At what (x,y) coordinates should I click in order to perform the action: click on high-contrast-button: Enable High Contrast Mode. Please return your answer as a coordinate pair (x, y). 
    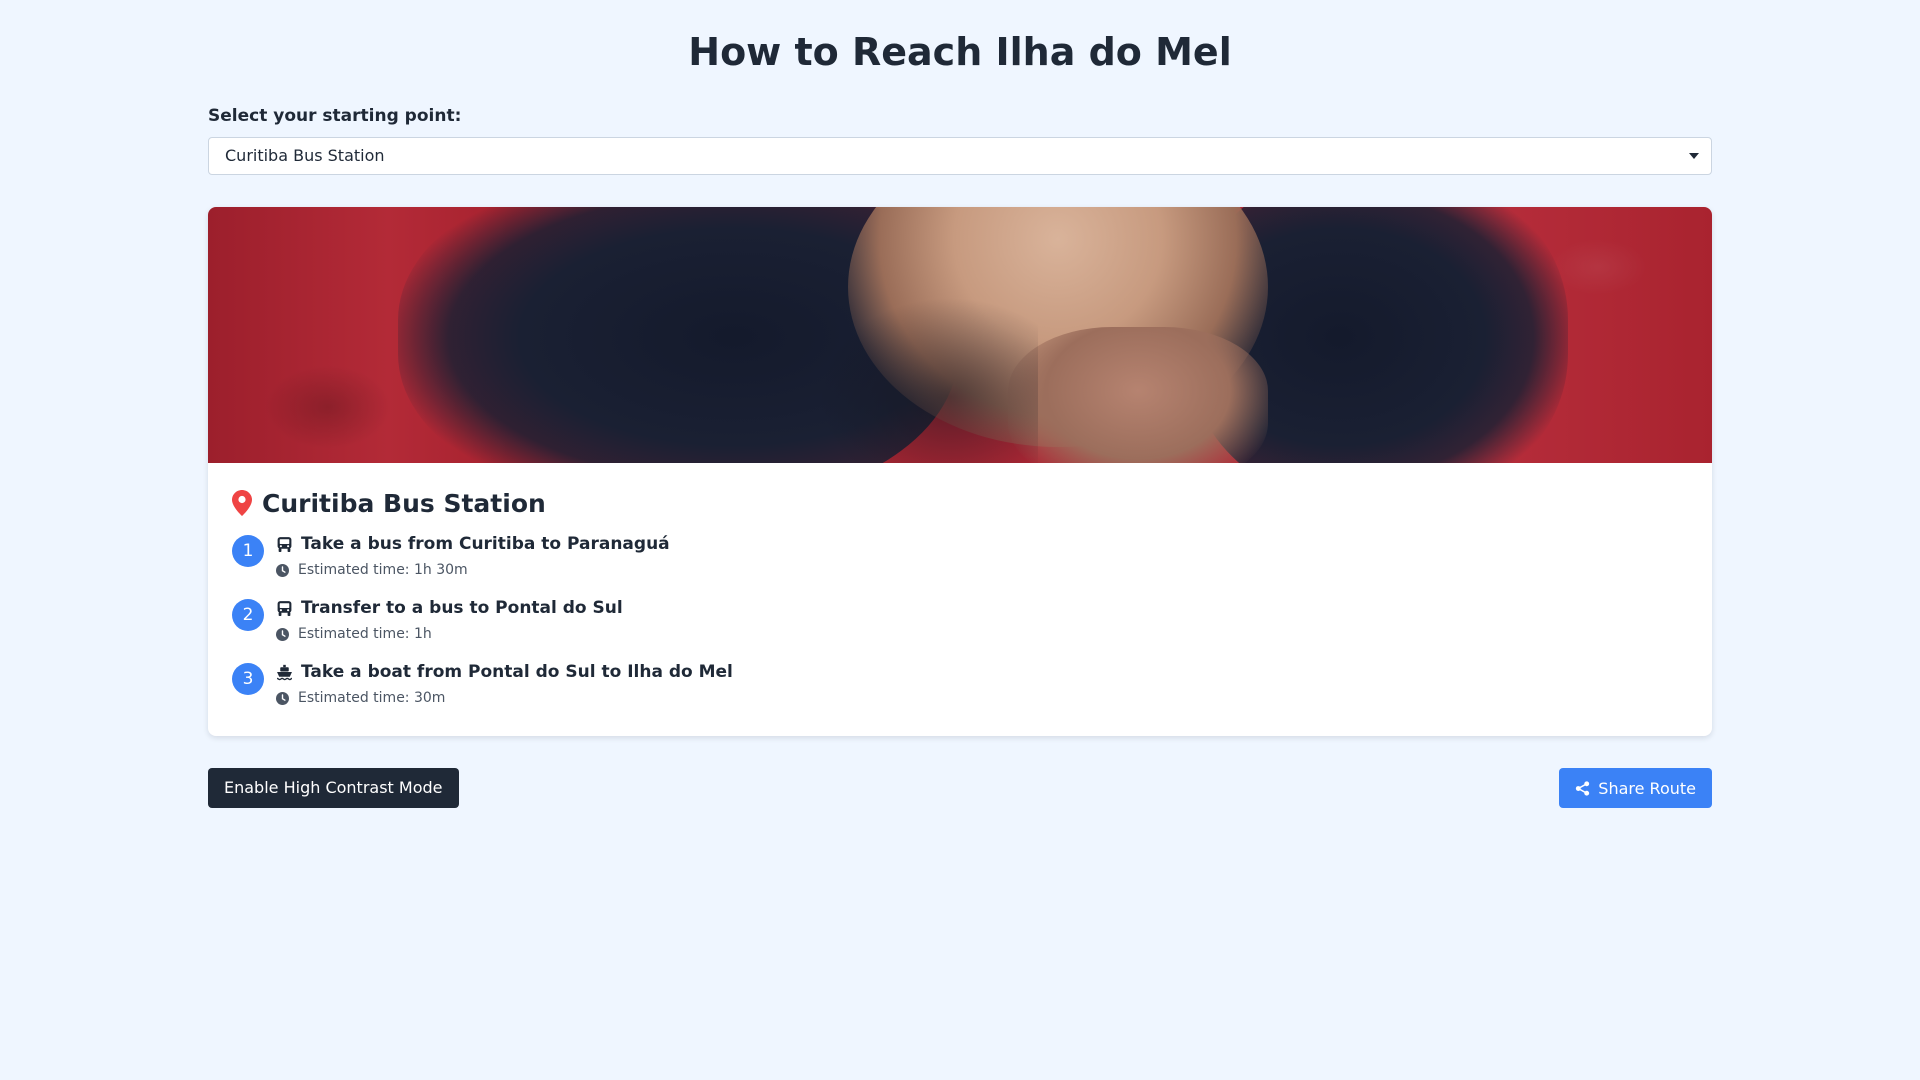
    Looking at the image, I should click on (333, 788).